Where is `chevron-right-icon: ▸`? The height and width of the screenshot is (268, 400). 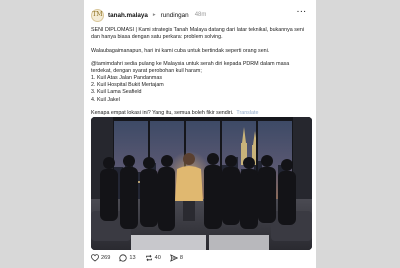
chevron-right-icon: ▸ is located at coordinates (154, 15).